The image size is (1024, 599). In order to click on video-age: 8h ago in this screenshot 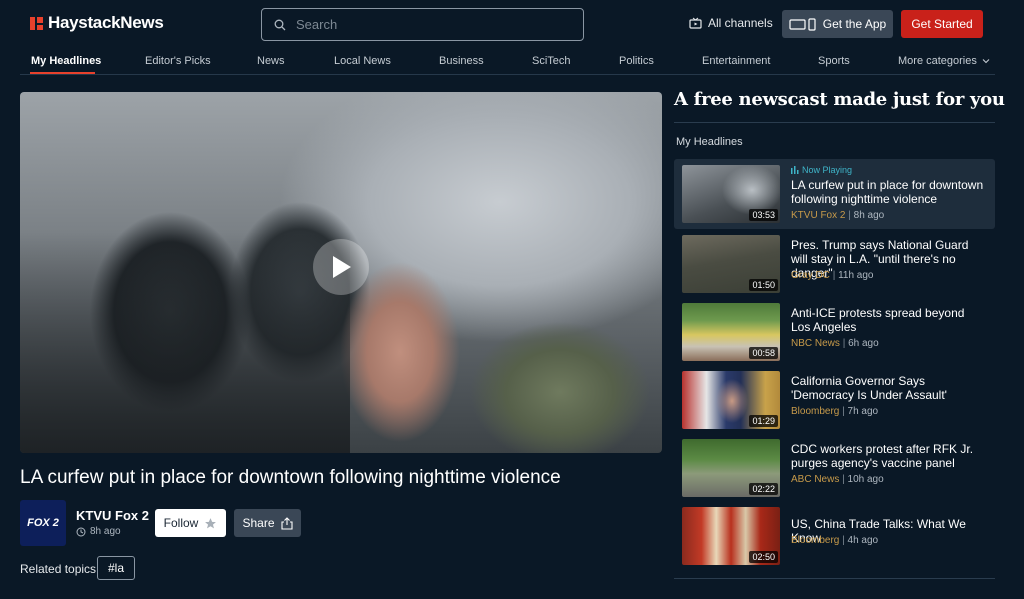, I will do `click(98, 531)`.